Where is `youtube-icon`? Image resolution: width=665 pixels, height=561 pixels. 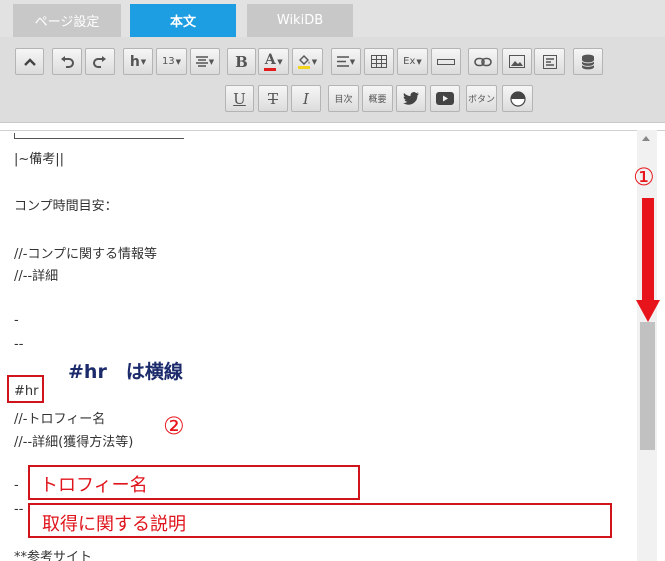 youtube-icon is located at coordinates (445, 98).